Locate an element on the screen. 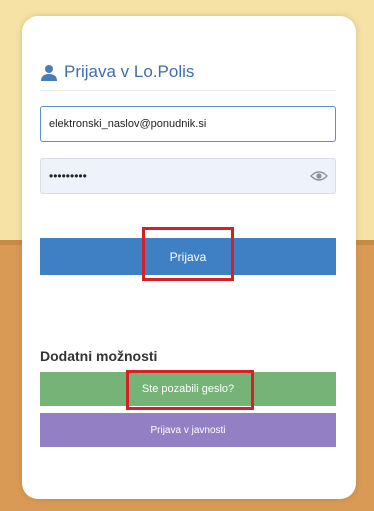  password-field is located at coordinates (188, 176).